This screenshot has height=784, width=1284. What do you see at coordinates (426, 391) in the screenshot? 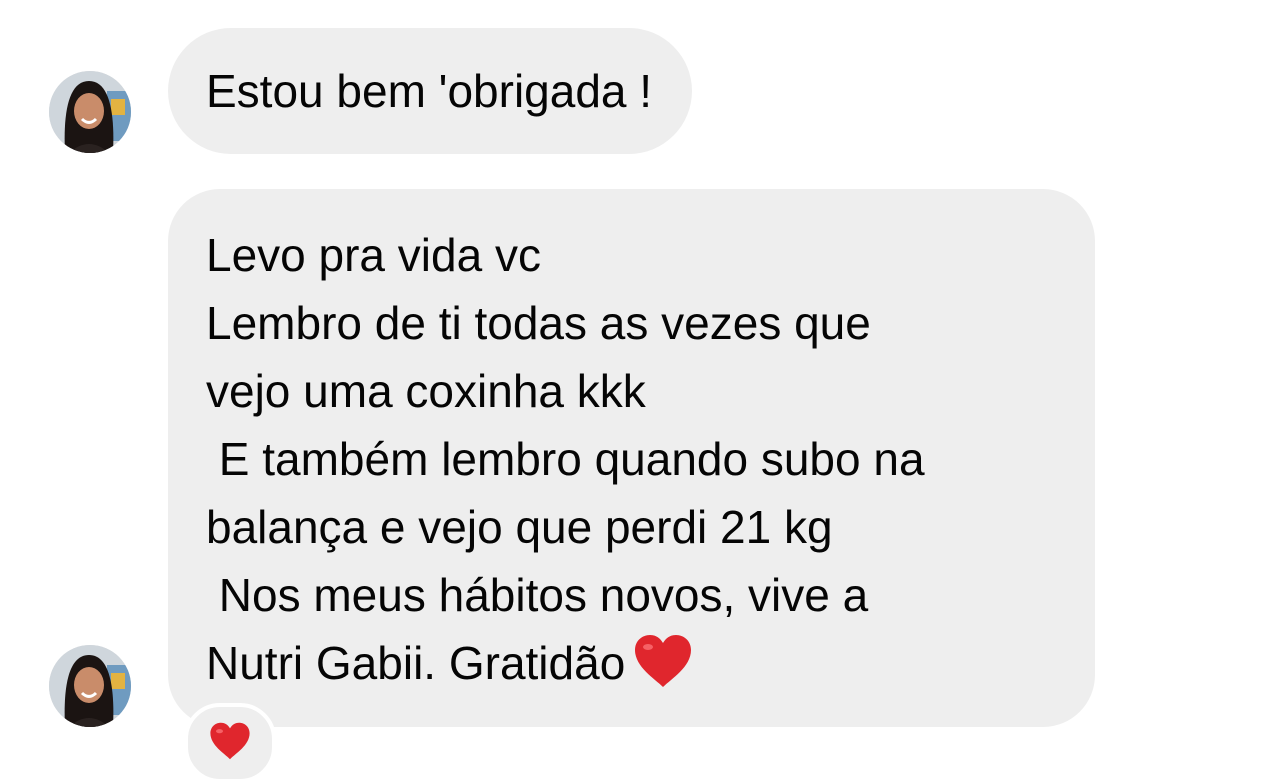
I see `message-text: vejo uma coxinha kkk` at bounding box center [426, 391].